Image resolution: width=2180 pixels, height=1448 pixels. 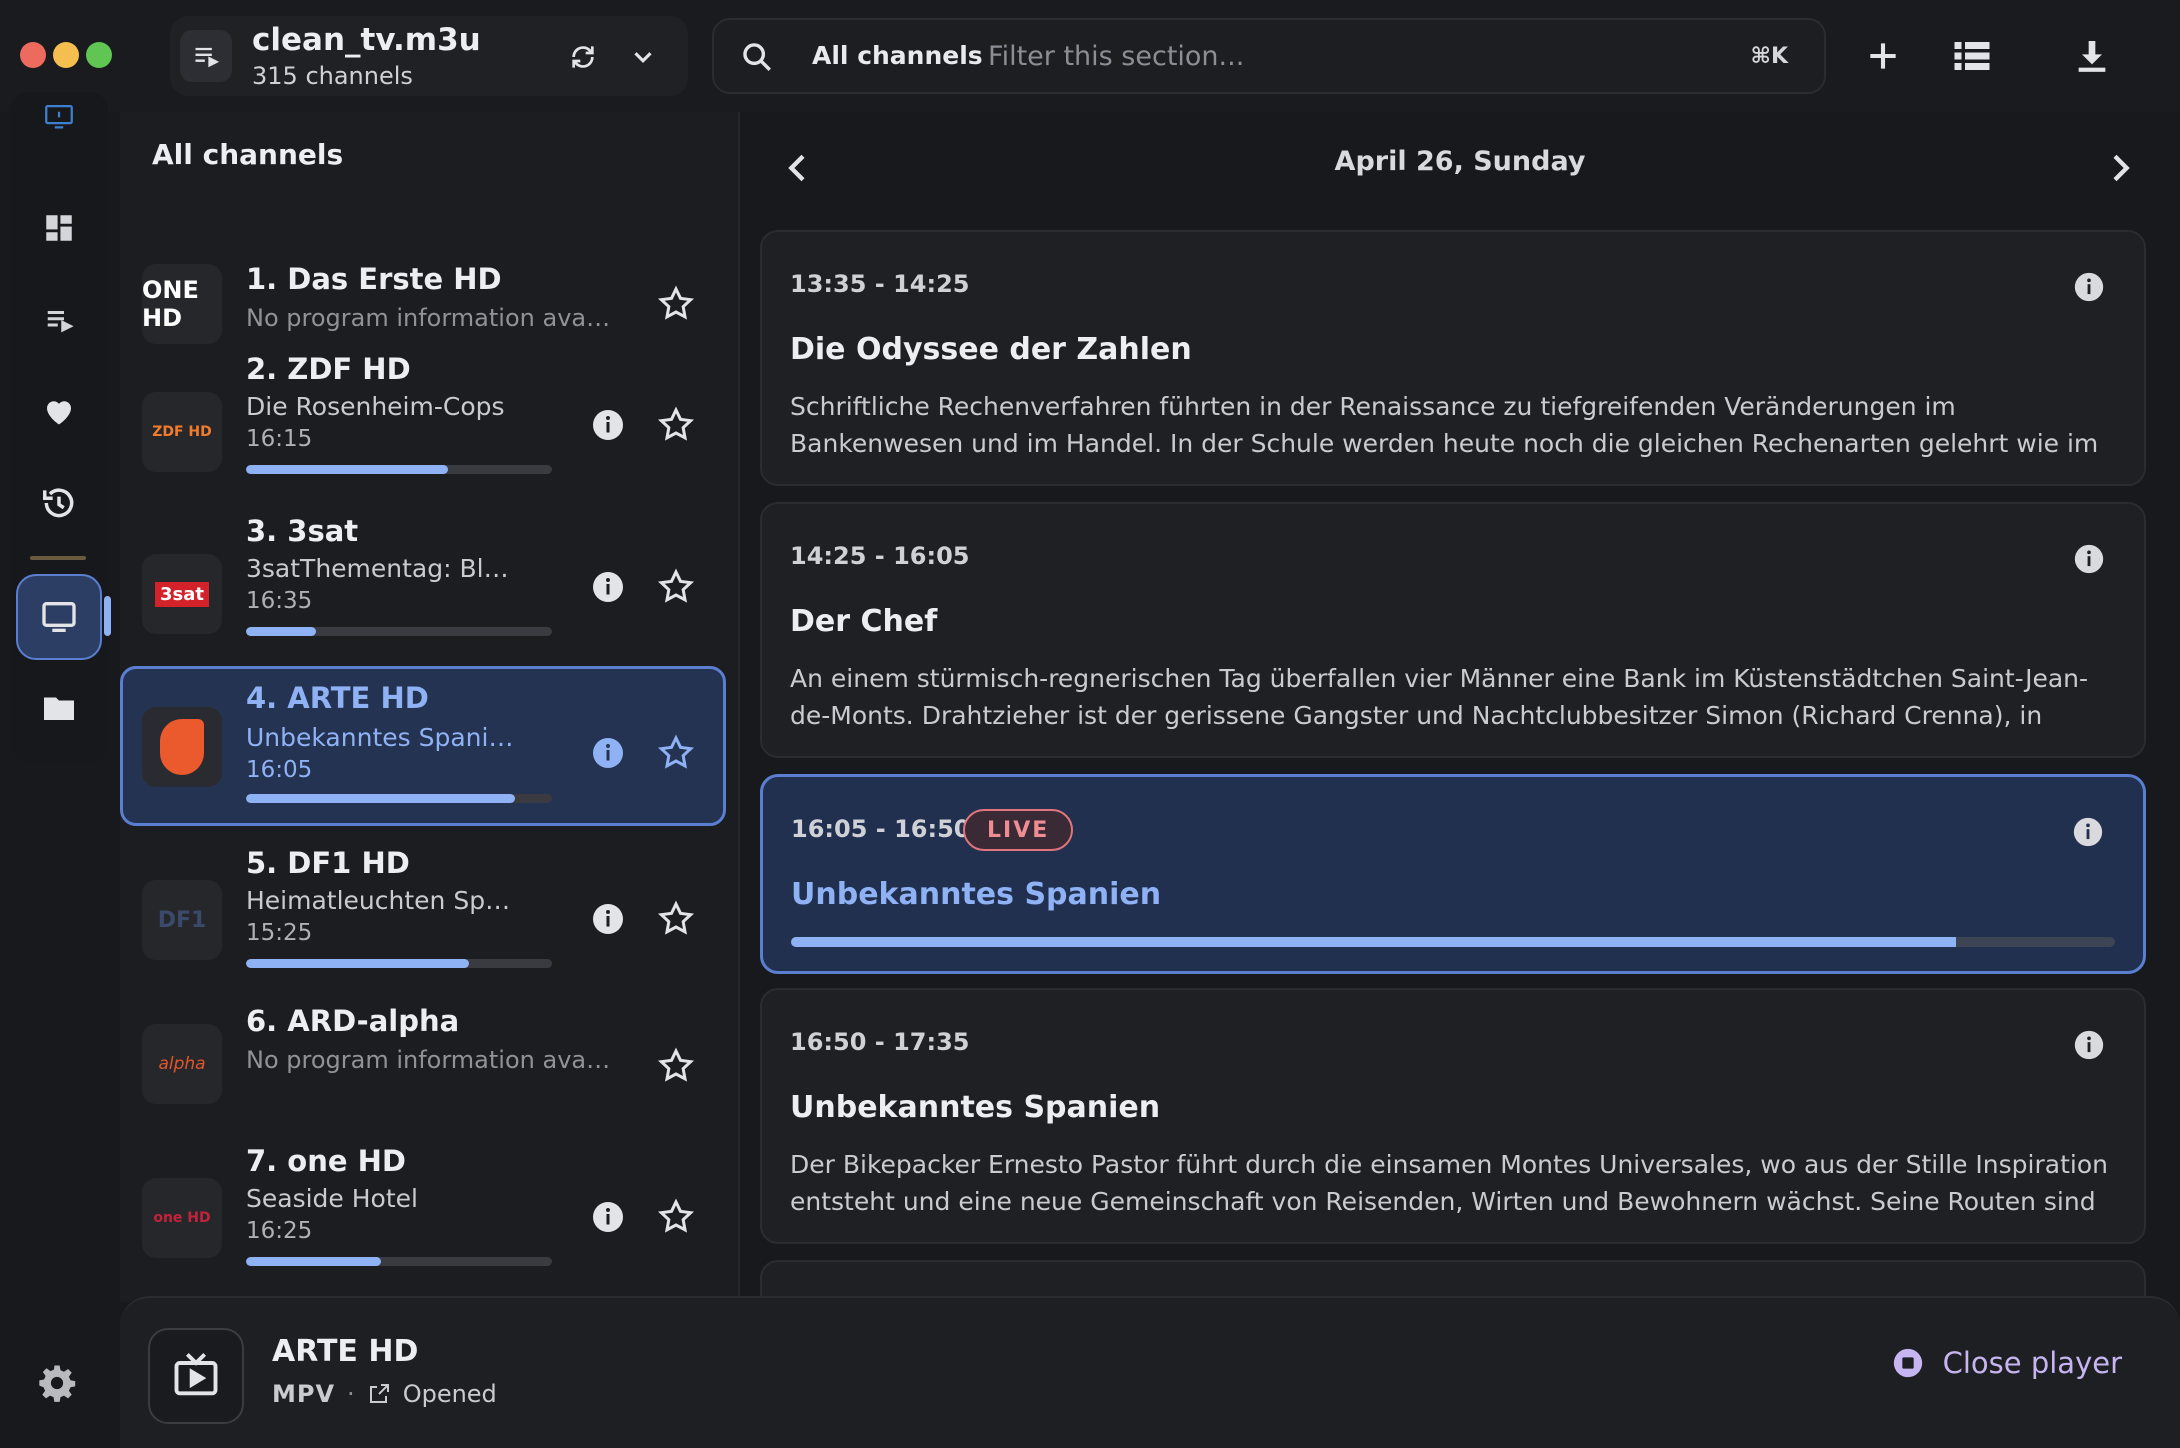 What do you see at coordinates (328, 369) in the screenshot?
I see `channel-name: 2. ZDF HD` at bounding box center [328, 369].